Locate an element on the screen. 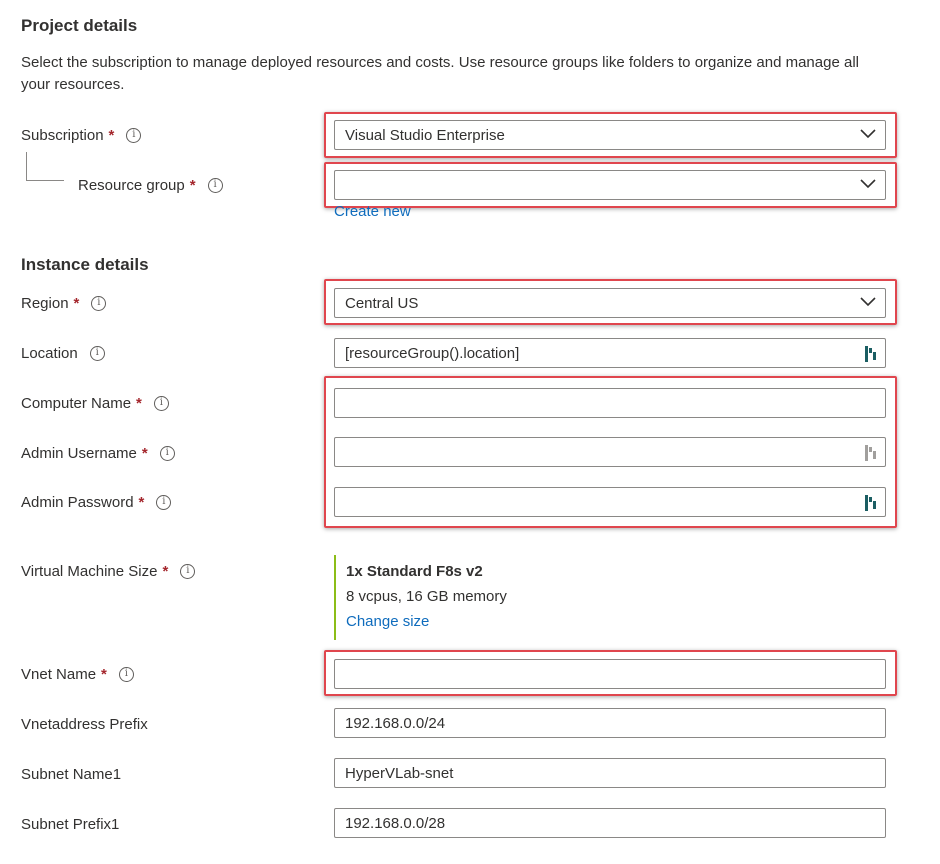  admin-password-label-row: Admin Password * i is located at coordinates (96, 502).